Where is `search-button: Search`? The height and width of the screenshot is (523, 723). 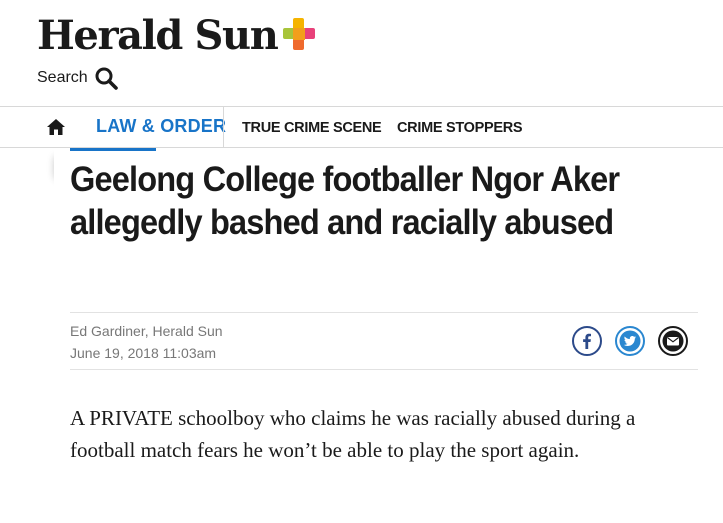 search-button: Search is located at coordinates (77, 78).